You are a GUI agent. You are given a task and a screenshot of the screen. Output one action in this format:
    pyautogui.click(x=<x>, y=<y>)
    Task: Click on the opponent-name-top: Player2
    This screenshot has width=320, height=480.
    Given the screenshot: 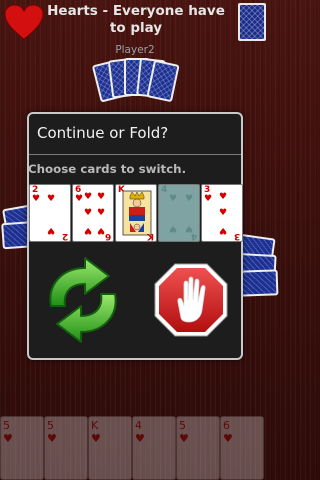 What is the action you would take?
    pyautogui.click(x=135, y=50)
    